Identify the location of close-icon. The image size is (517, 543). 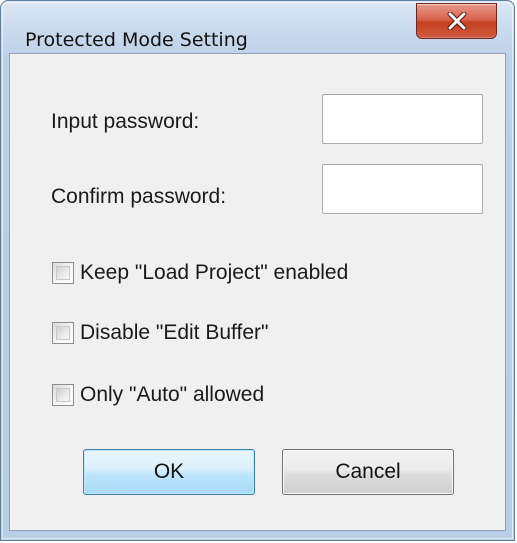
(457, 21).